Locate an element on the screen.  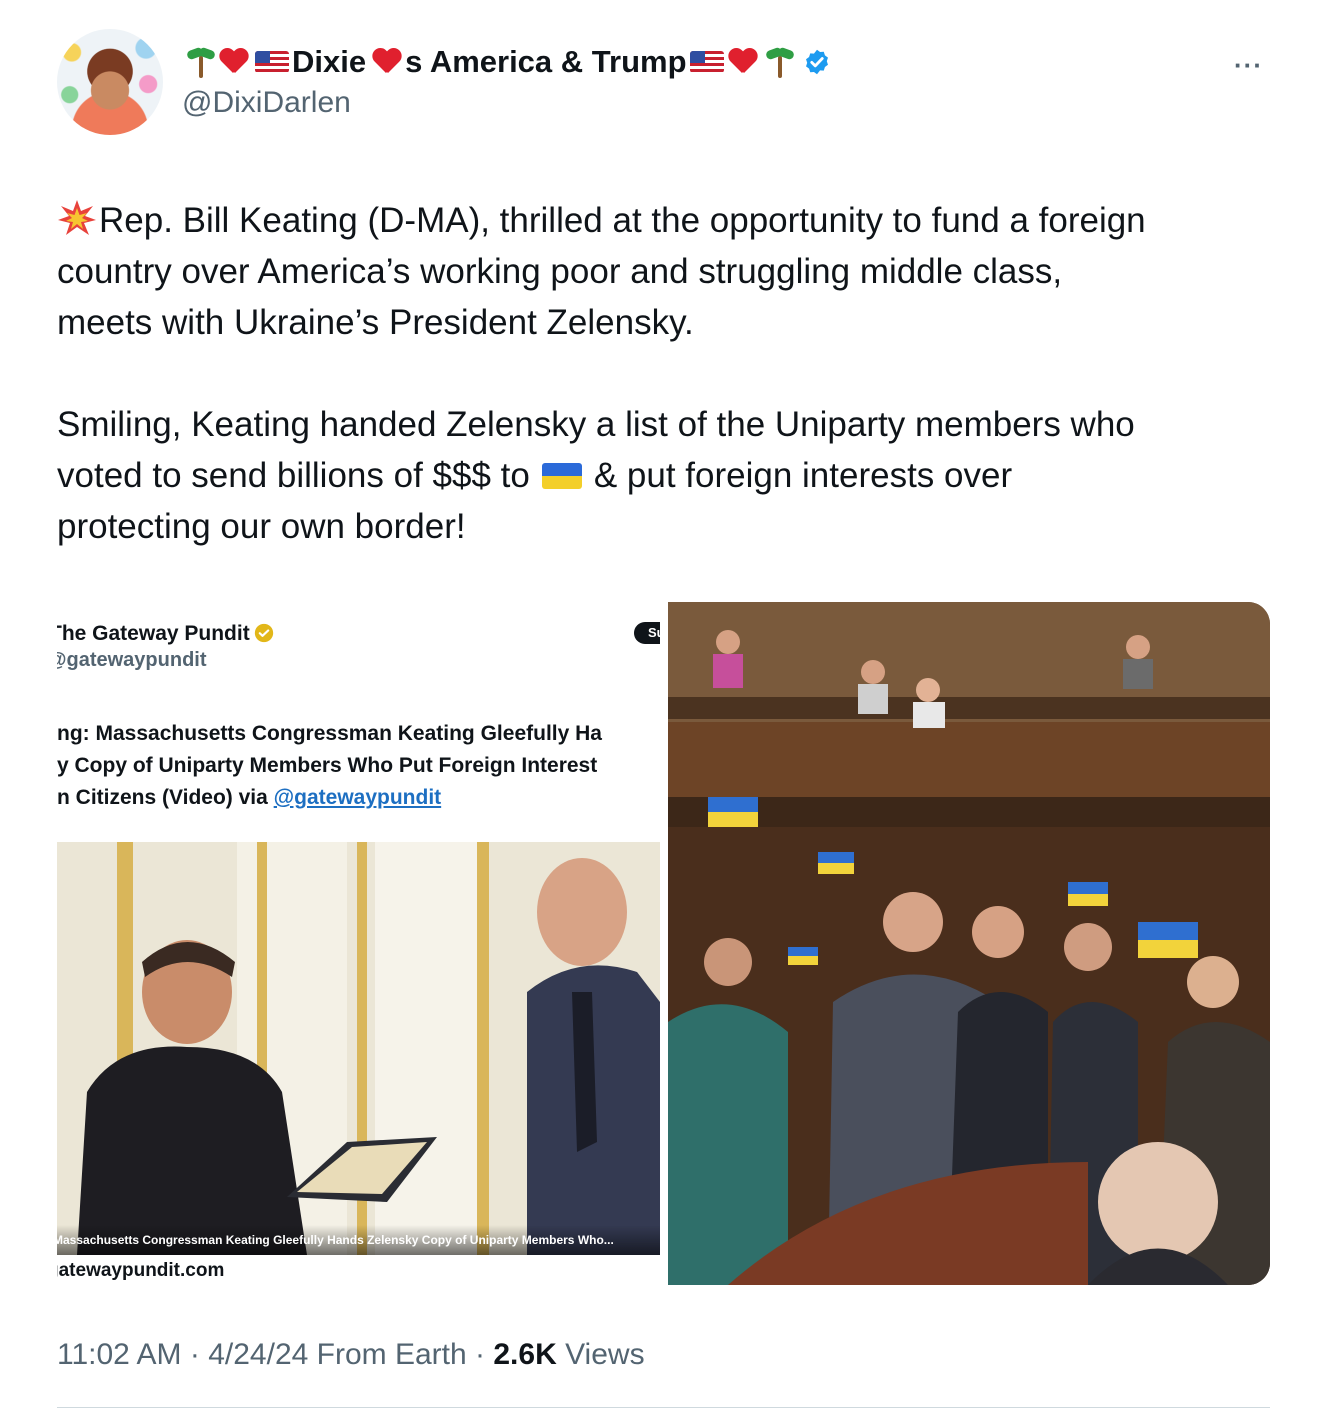
post-time: 11:02 AM is located at coordinates (119, 1354).